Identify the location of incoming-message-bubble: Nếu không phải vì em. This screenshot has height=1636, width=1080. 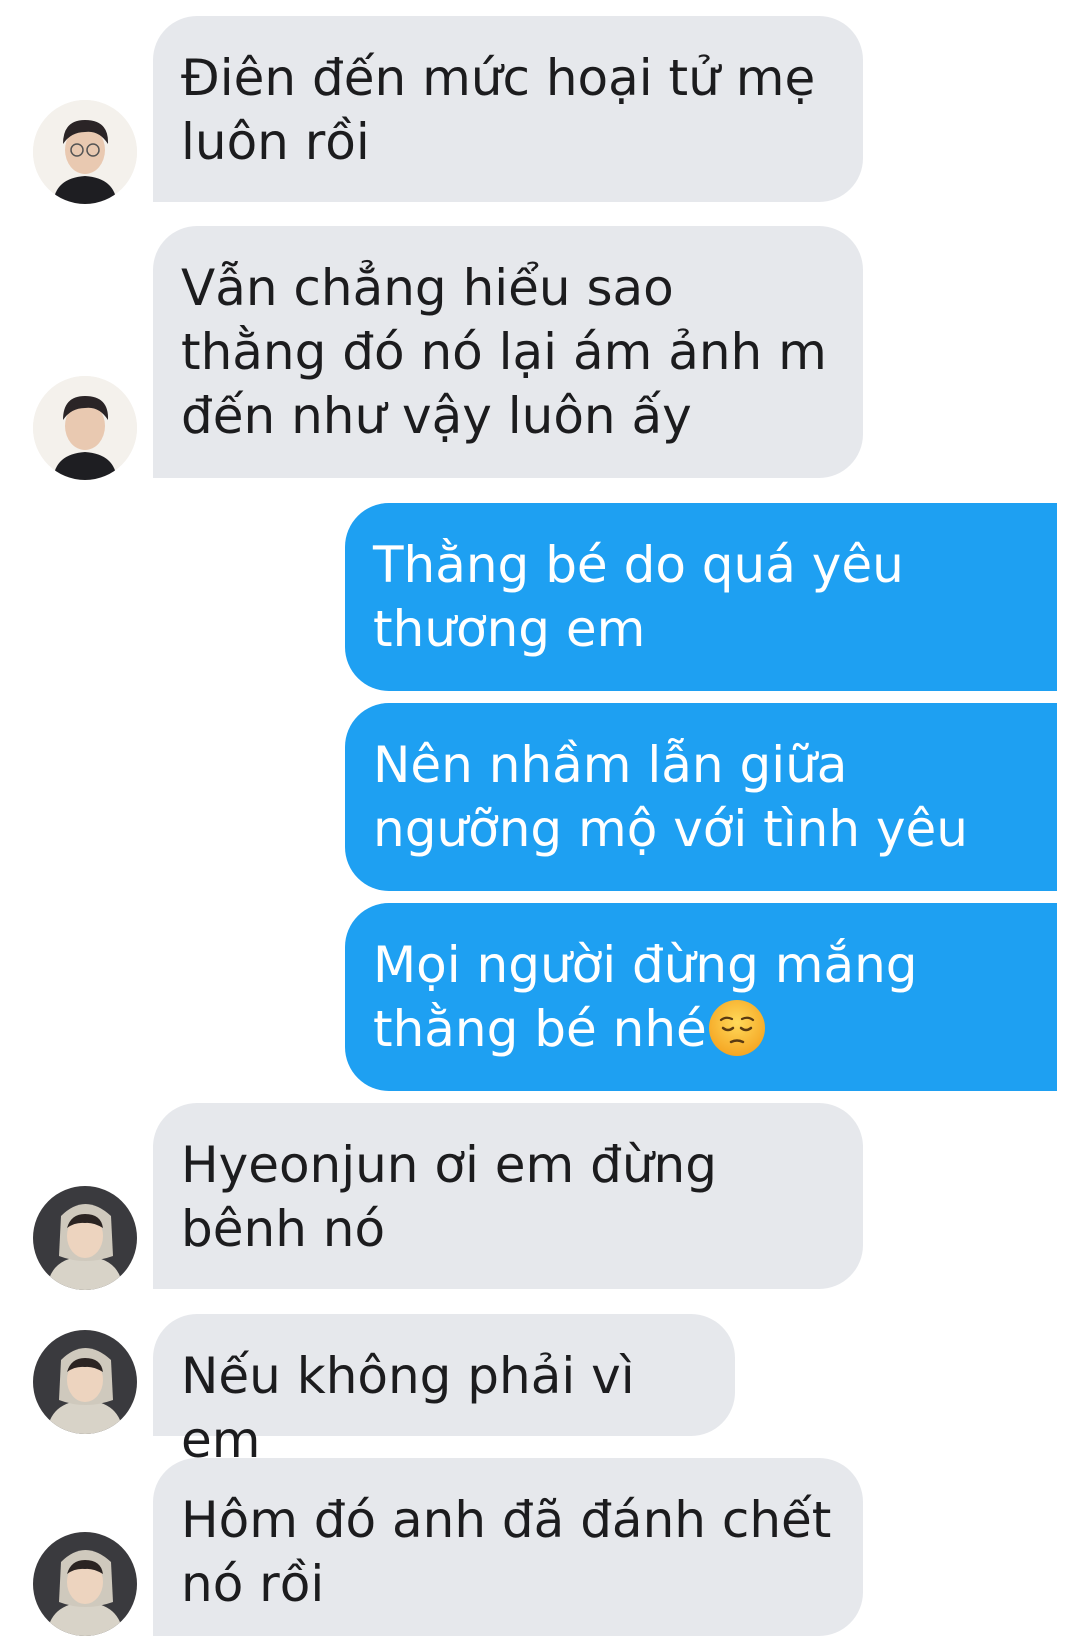
(444, 1391).